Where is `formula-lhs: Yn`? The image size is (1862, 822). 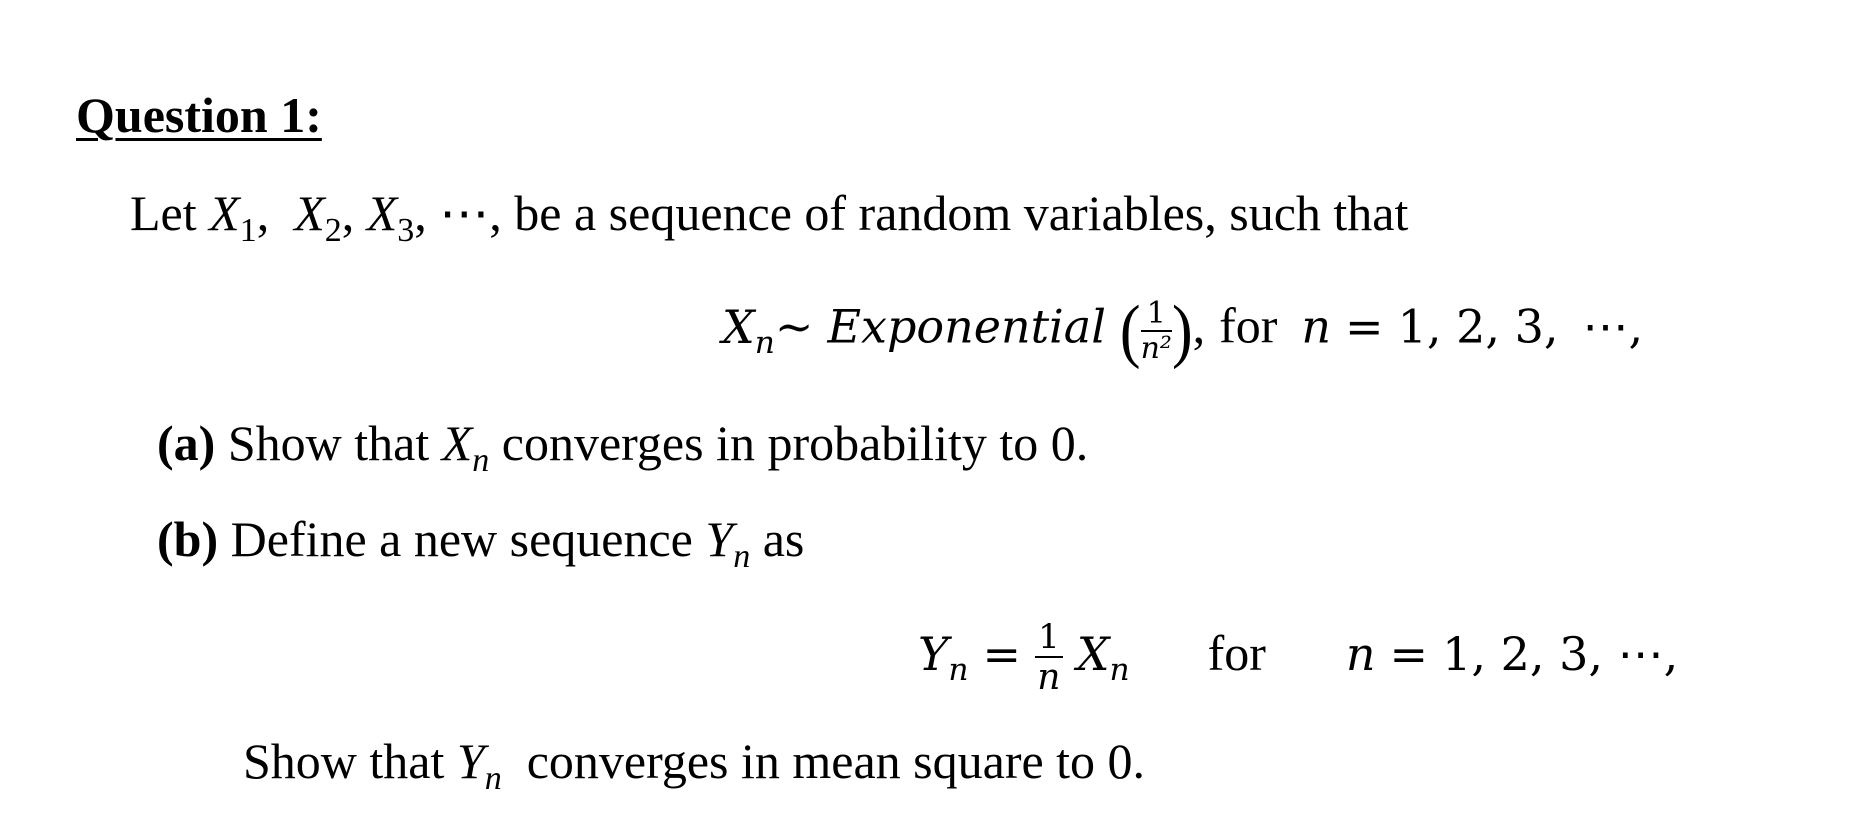
formula-lhs: Yn is located at coordinates (943, 656).